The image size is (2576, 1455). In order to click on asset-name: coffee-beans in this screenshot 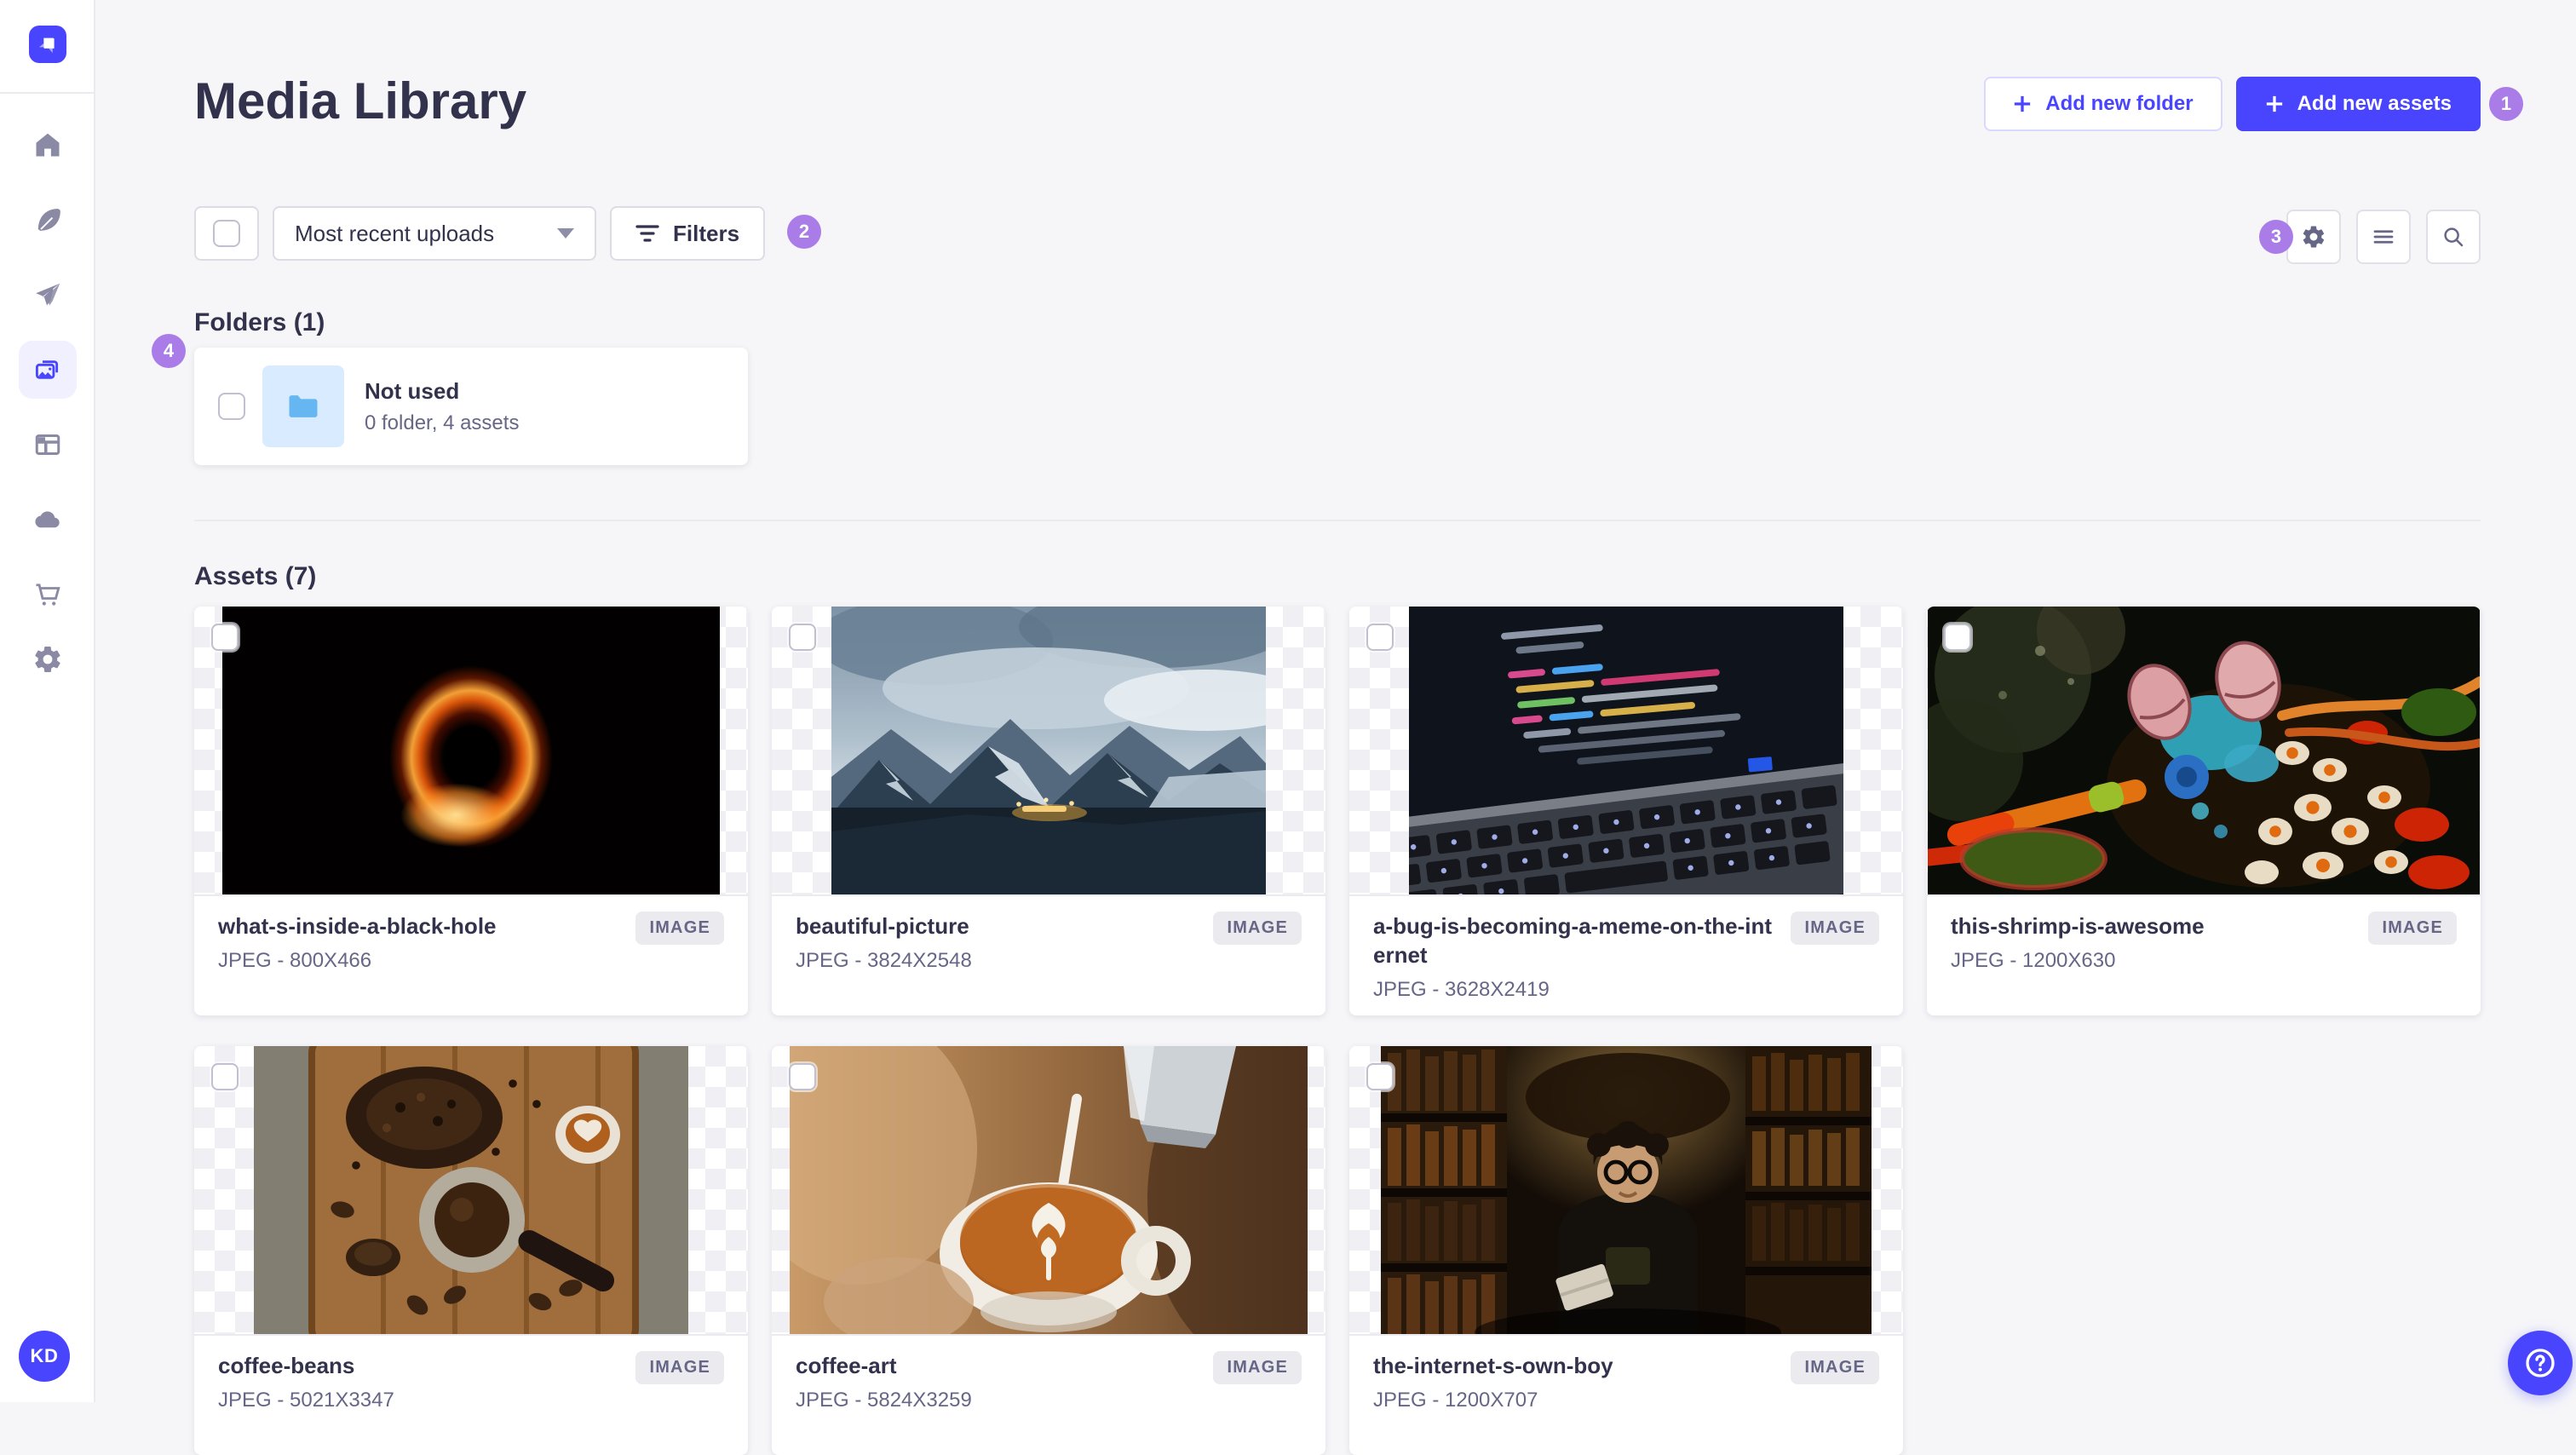, I will do `click(286, 1366)`.